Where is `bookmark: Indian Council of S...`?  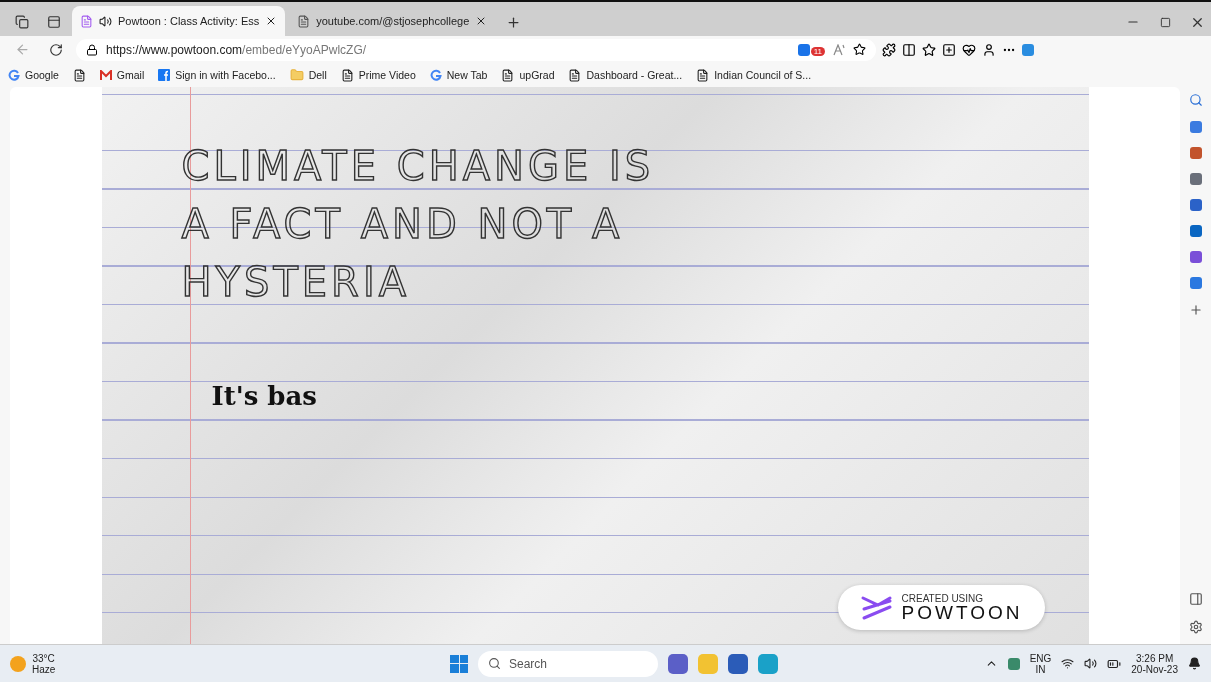 bookmark: Indian Council of S... is located at coordinates (754, 75).